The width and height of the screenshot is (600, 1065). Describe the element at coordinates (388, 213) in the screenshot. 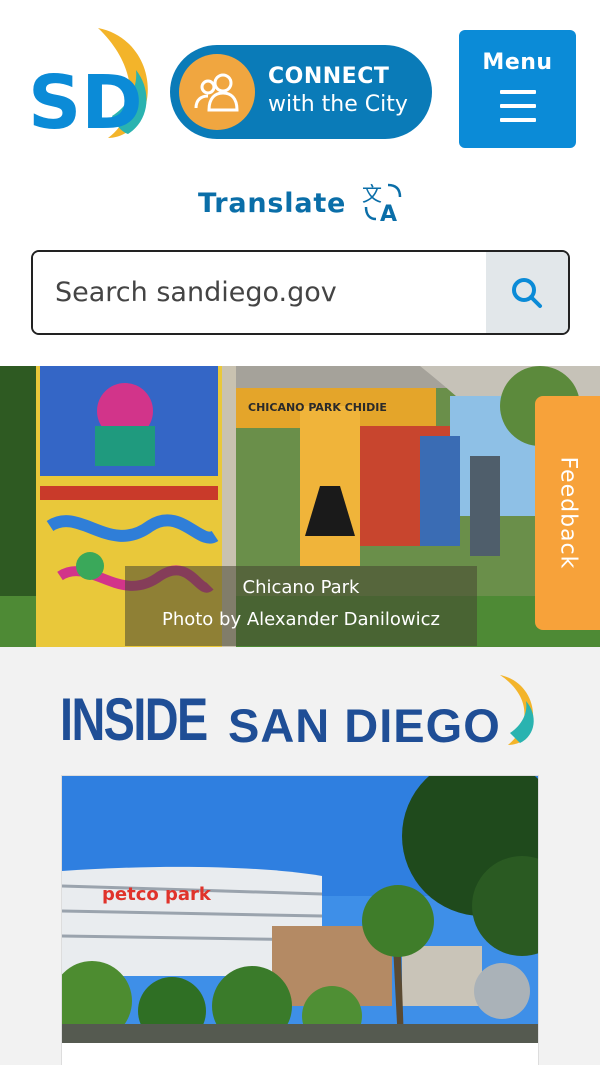

I see `svg-text: A` at that location.